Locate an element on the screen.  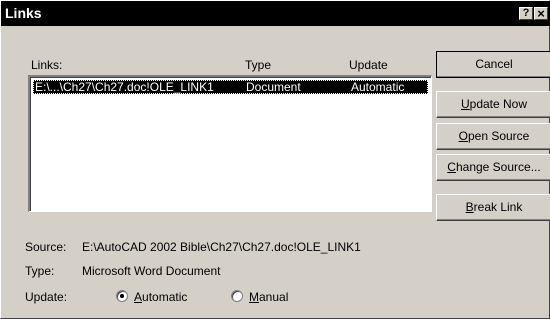
cancel-button: Cancel is located at coordinates (493, 64).